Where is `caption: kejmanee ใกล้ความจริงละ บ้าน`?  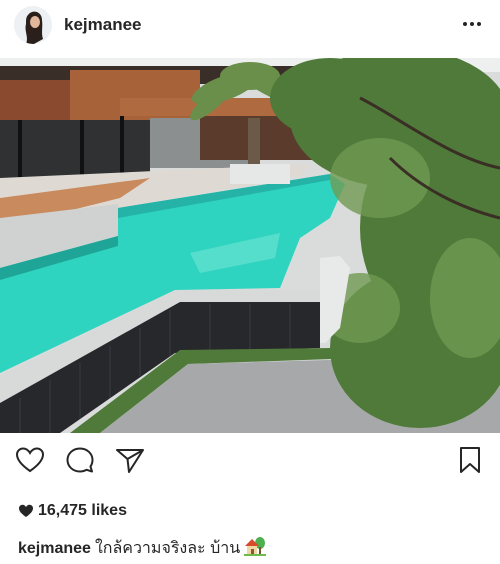 caption: kejmanee ใกล้ความจริงละ บ้าน is located at coordinates (142, 548).